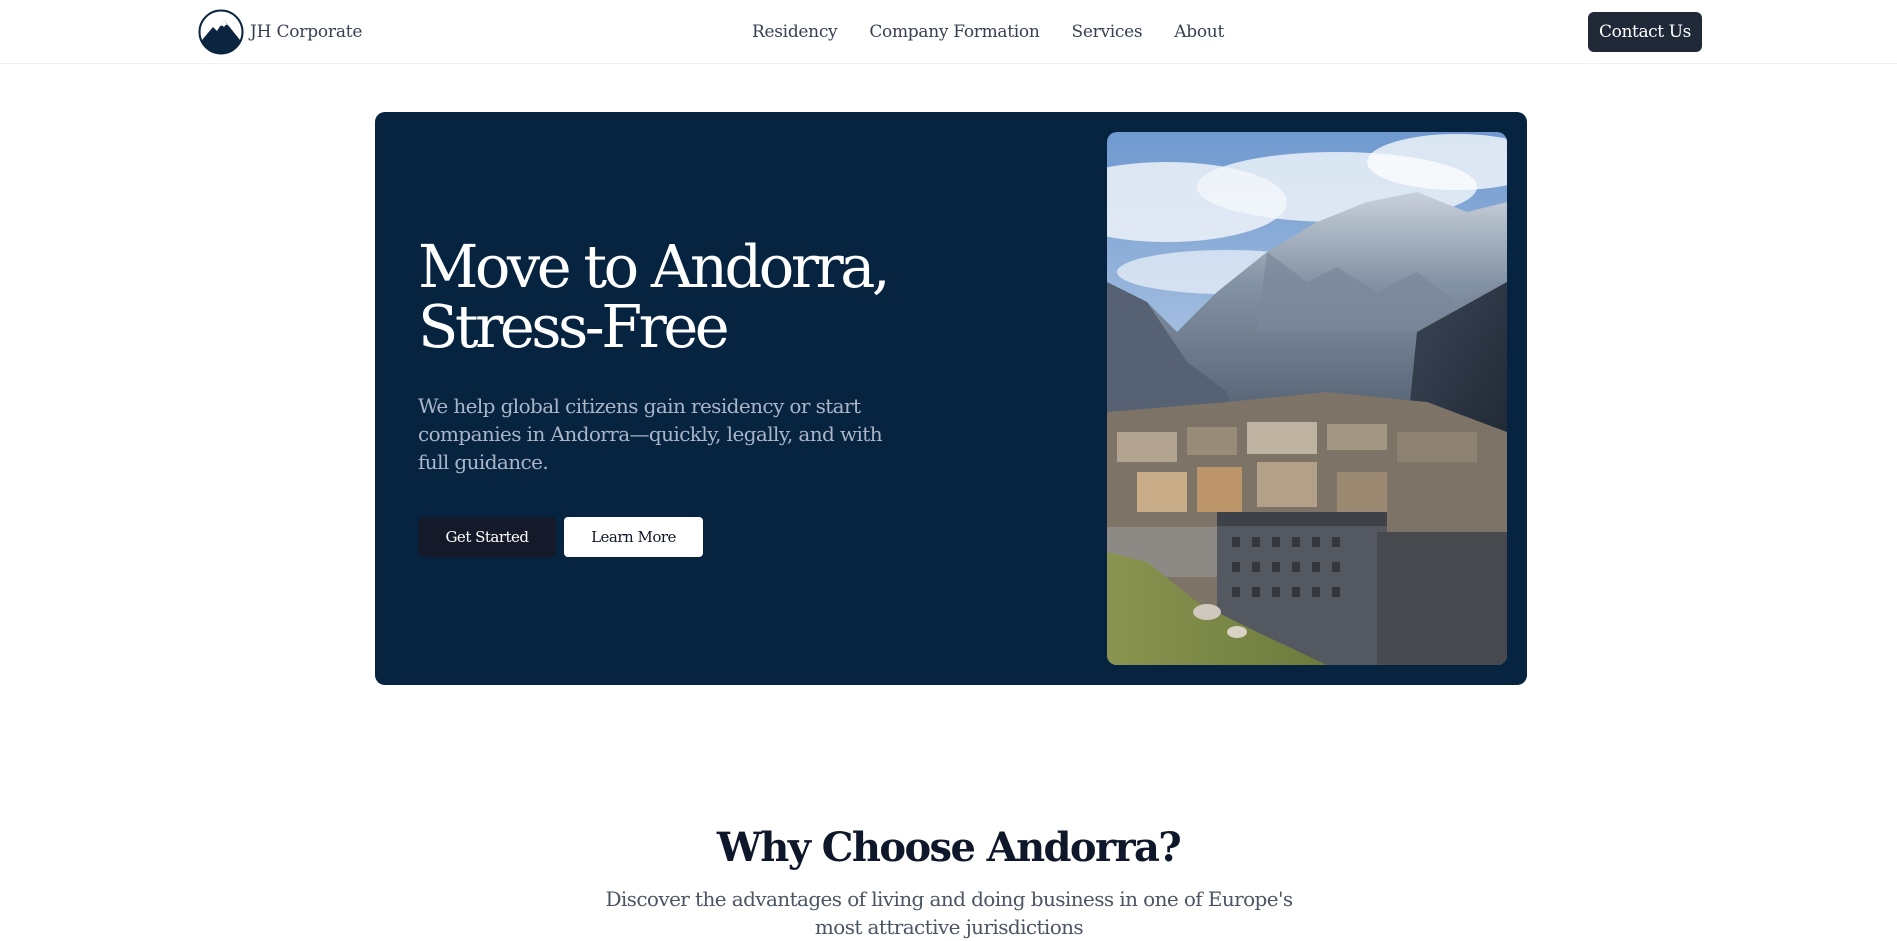 The image size is (1897, 941). I want to click on nav-link-residency: Residency, so click(795, 32).